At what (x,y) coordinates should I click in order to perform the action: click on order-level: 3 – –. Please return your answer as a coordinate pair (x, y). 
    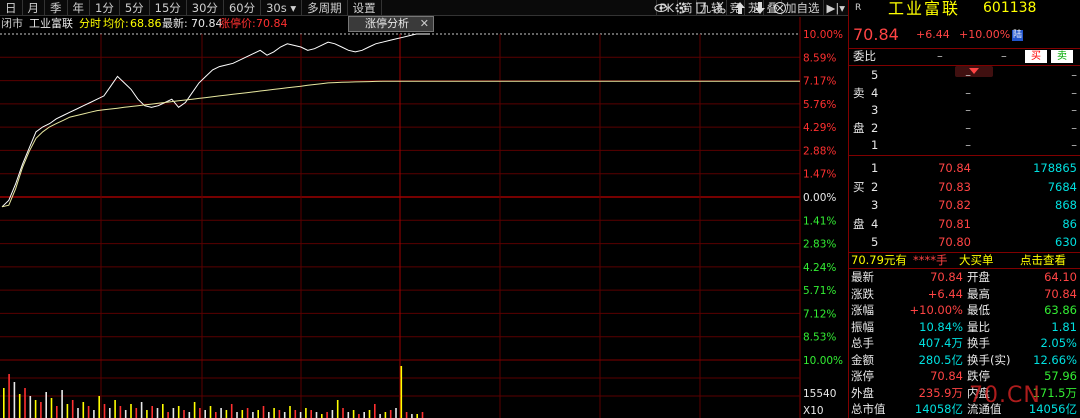
    Looking at the image, I should click on (964, 110).